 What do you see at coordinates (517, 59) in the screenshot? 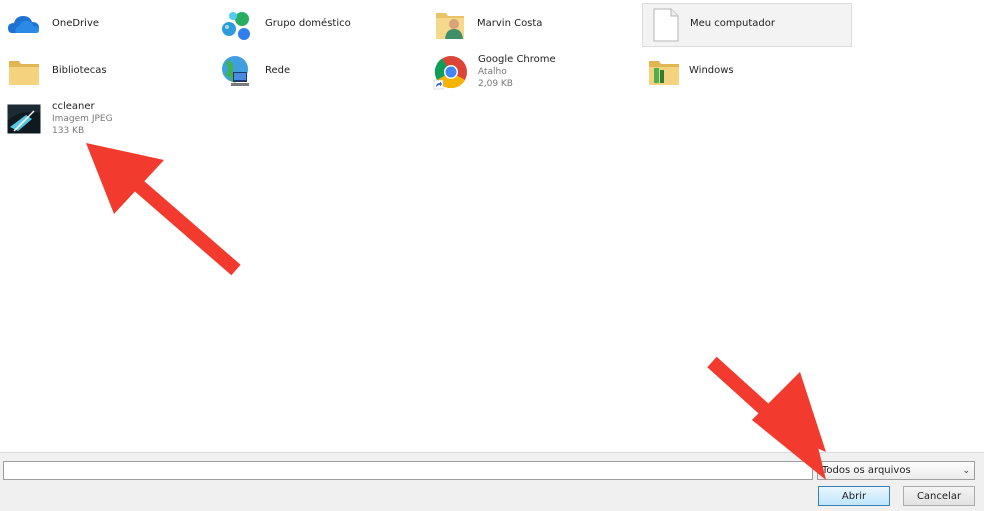
I see `file-name: Google Chrome` at bounding box center [517, 59].